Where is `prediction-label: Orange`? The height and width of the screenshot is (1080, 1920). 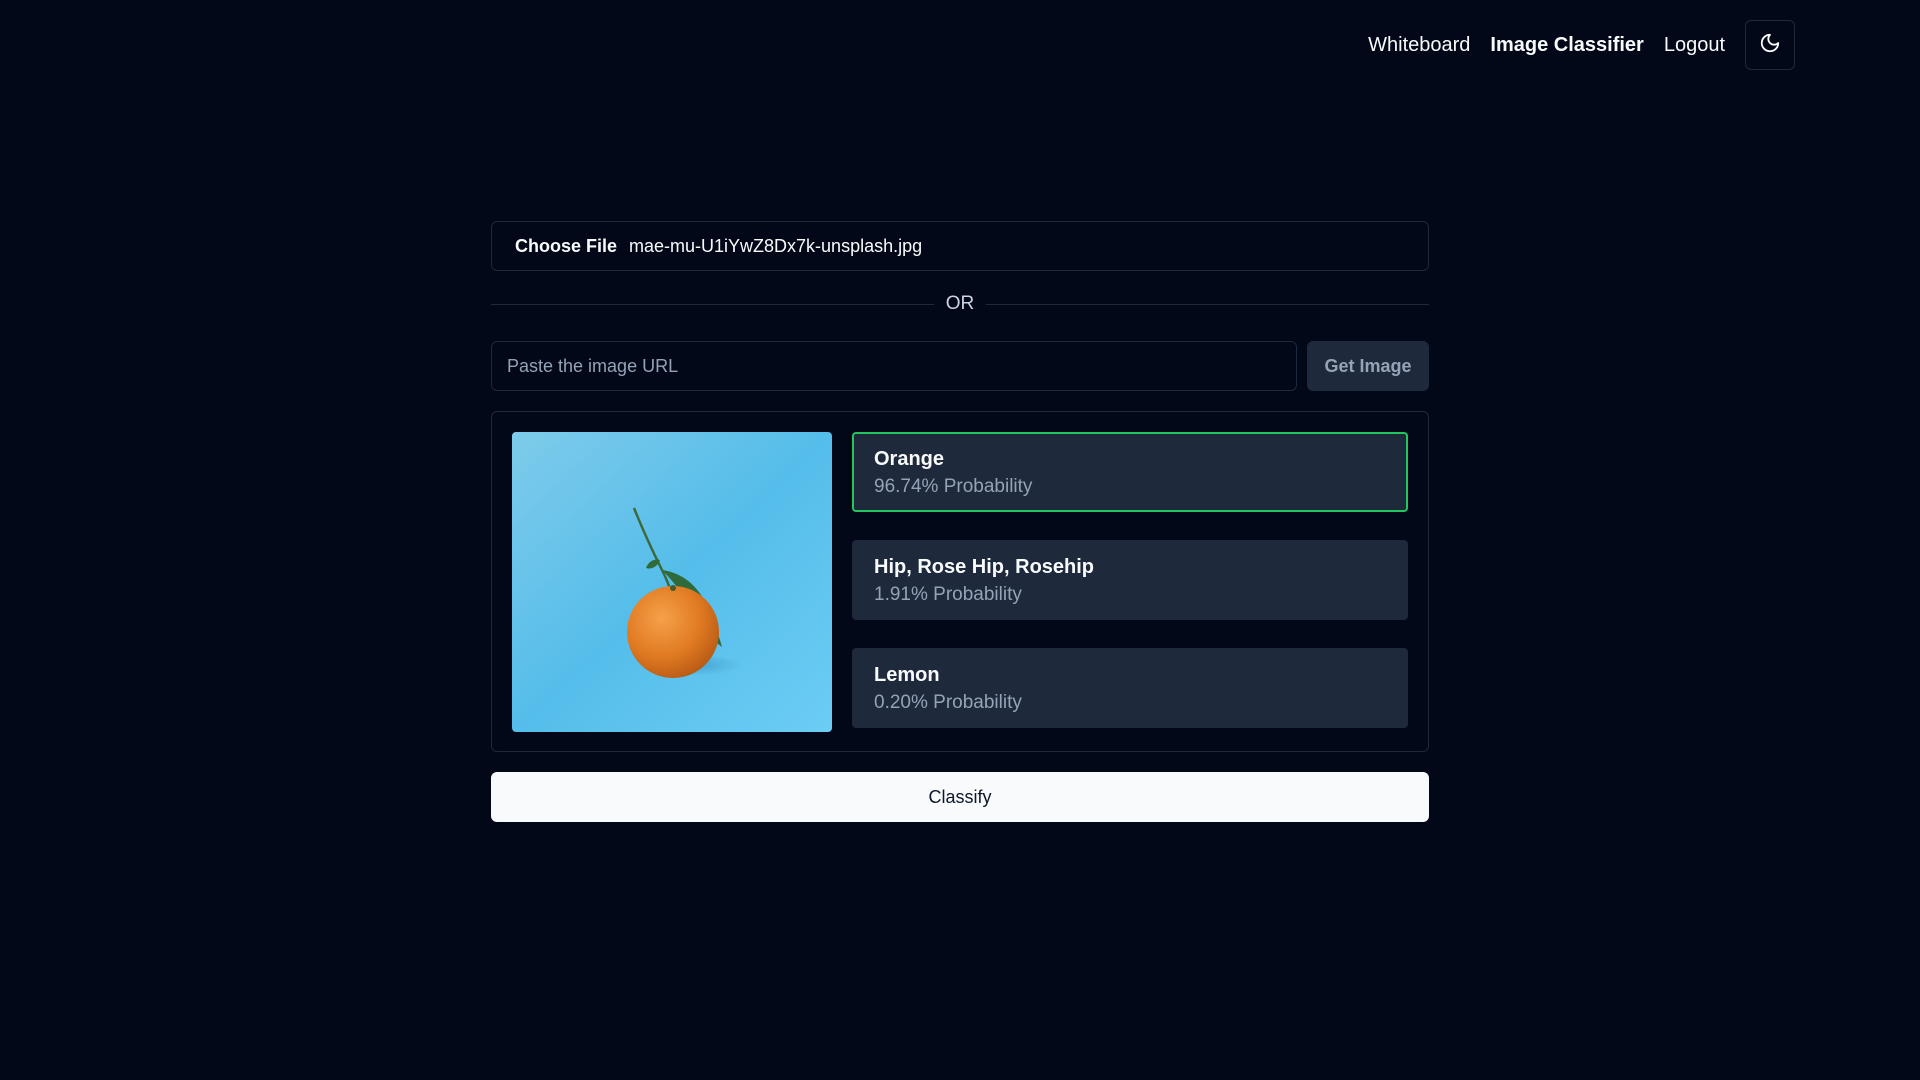
prediction-label: Orange is located at coordinates (909, 459).